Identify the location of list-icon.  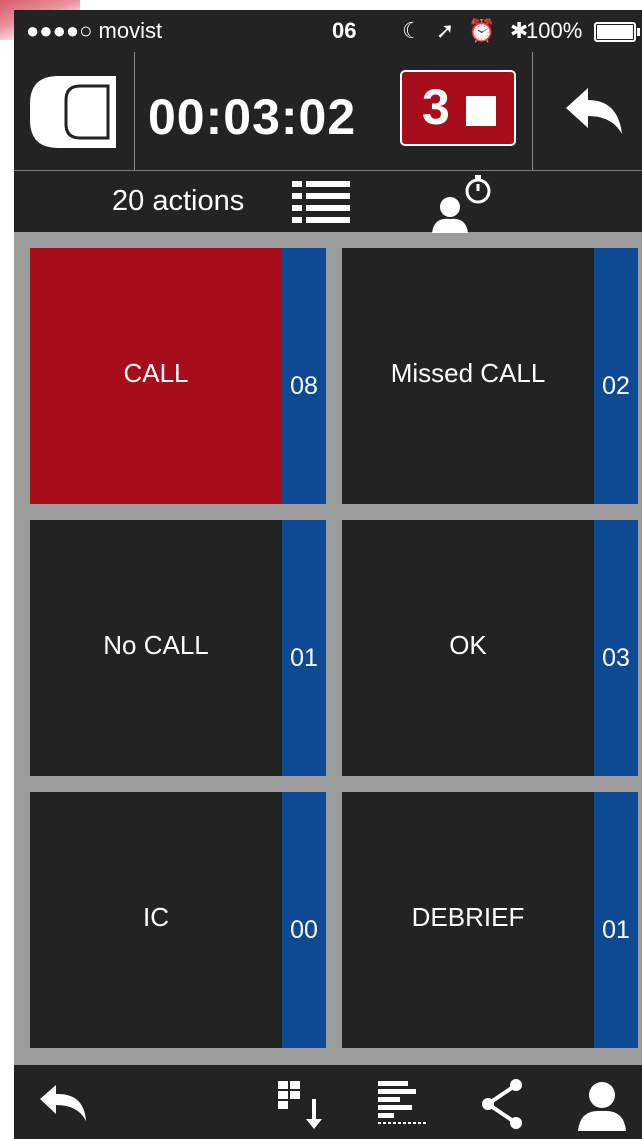
(322, 202).